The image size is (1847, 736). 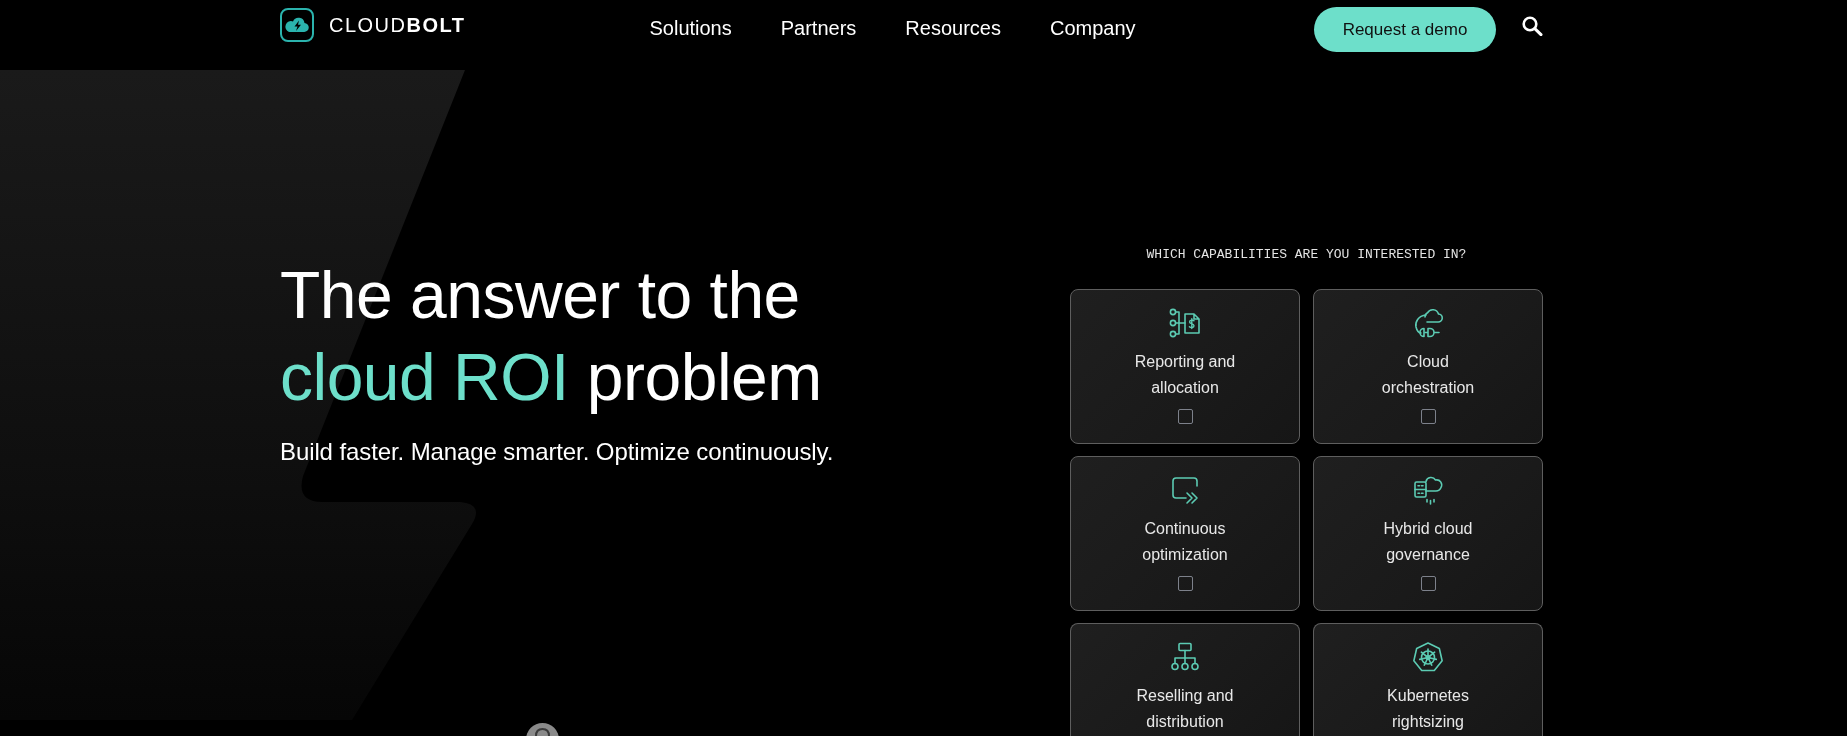 I want to click on headline: The answer to the cloud ROI problem, so click(x=551, y=336).